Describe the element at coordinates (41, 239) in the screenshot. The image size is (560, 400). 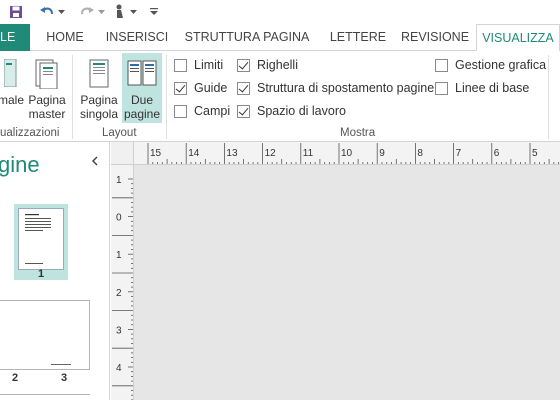
I see `page-thumbnail-1-preview` at that location.